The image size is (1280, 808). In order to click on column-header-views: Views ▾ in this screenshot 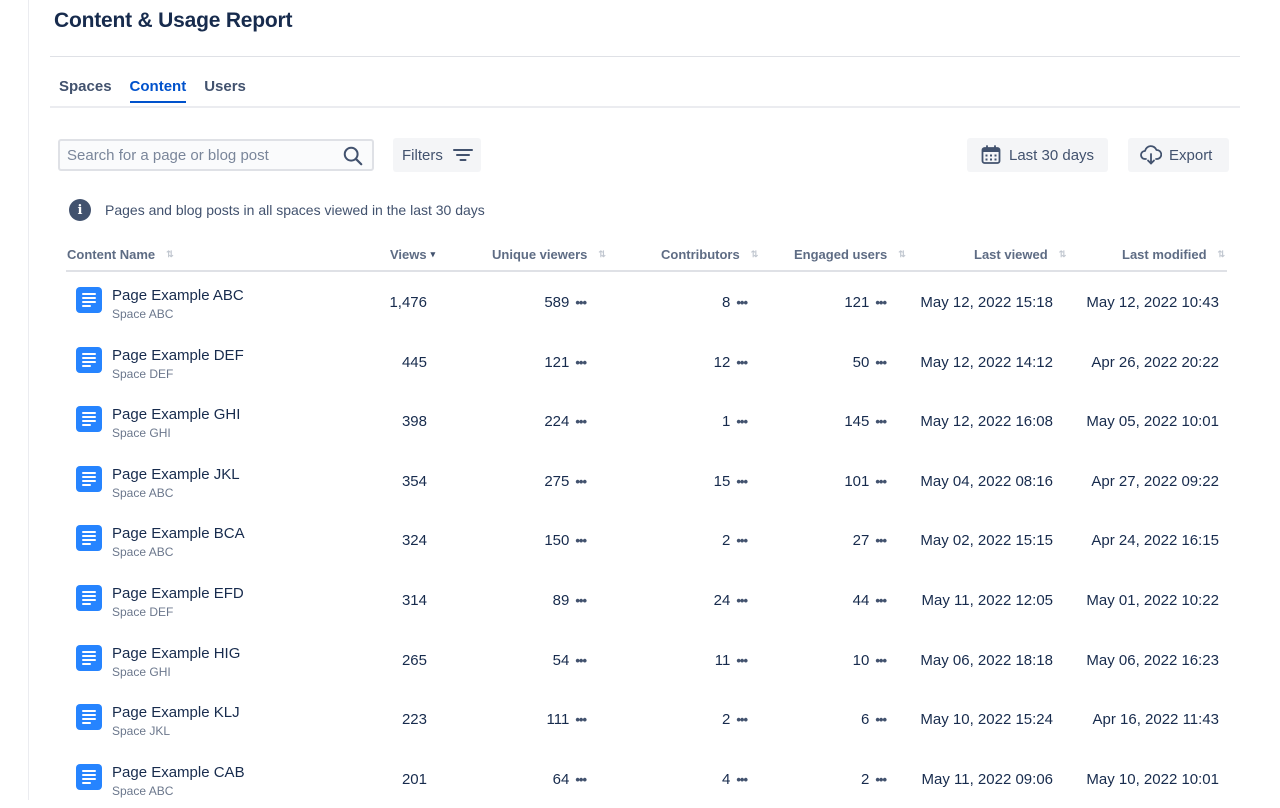, I will do `click(412, 254)`.